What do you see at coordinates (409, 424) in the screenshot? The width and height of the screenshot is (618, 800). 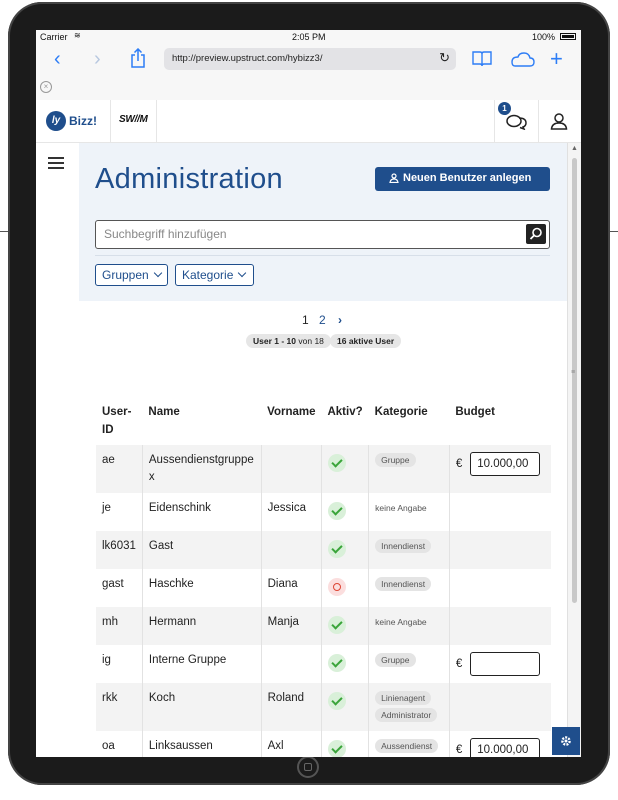 I see `col-header-kategorie: Kategorie` at bounding box center [409, 424].